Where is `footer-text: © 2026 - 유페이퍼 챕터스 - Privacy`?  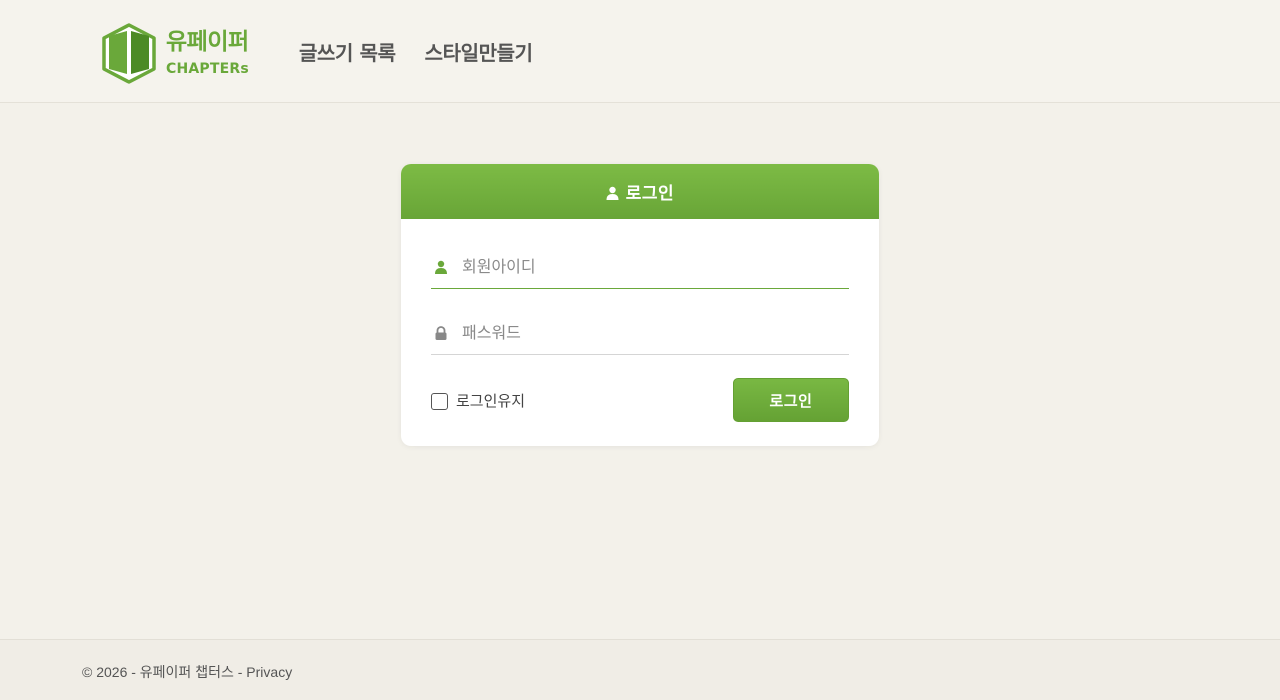 footer-text: © 2026 - 유페이퍼 챕터스 - Privacy is located at coordinates (187, 672).